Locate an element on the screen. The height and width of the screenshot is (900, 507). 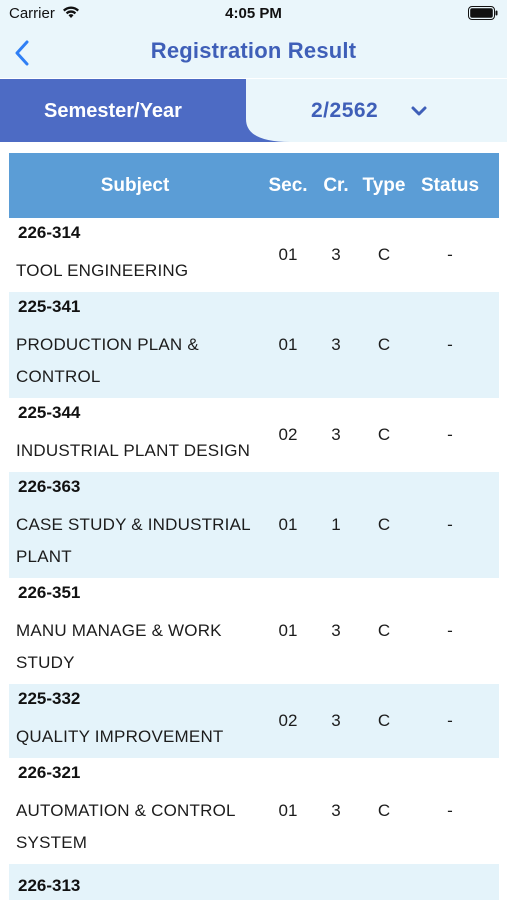
subject-cell: 226-313 is located at coordinates (135, 888).